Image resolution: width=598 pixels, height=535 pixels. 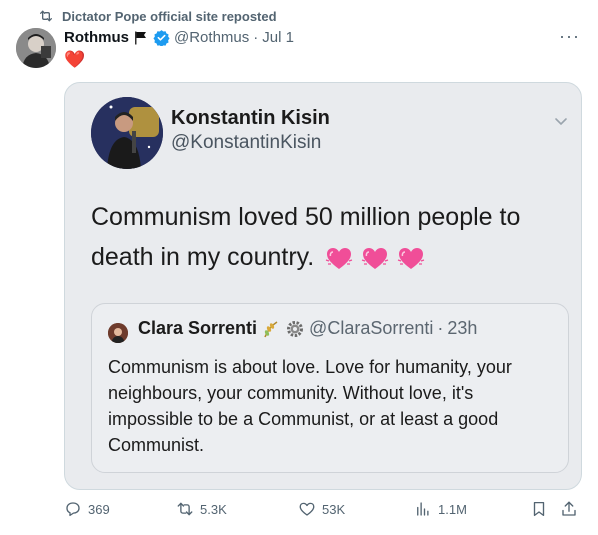 I want to click on avatar, so click(x=36, y=48).